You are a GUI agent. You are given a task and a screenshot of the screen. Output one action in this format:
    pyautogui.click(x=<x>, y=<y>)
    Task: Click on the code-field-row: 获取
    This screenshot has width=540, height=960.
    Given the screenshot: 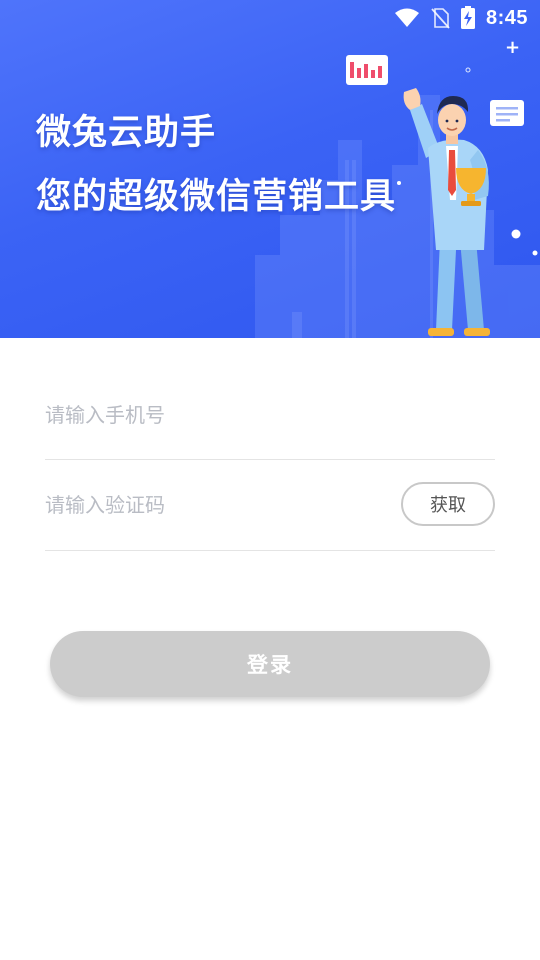 What is the action you would take?
    pyautogui.click(x=270, y=505)
    